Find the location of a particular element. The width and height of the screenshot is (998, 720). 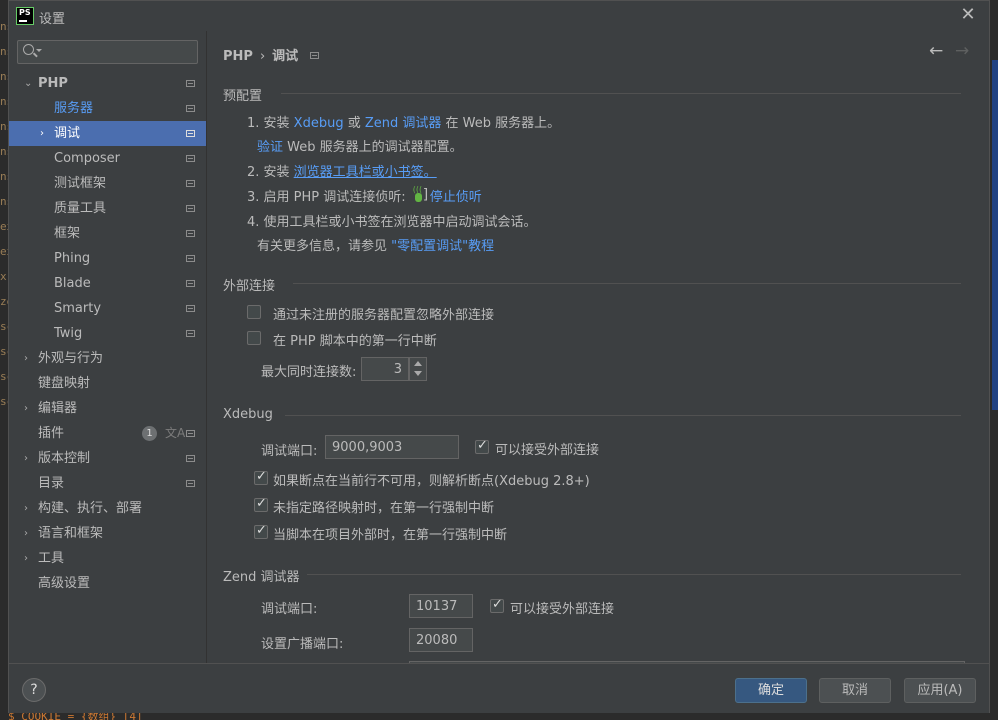

broadcast-port-input is located at coordinates (441, 640).